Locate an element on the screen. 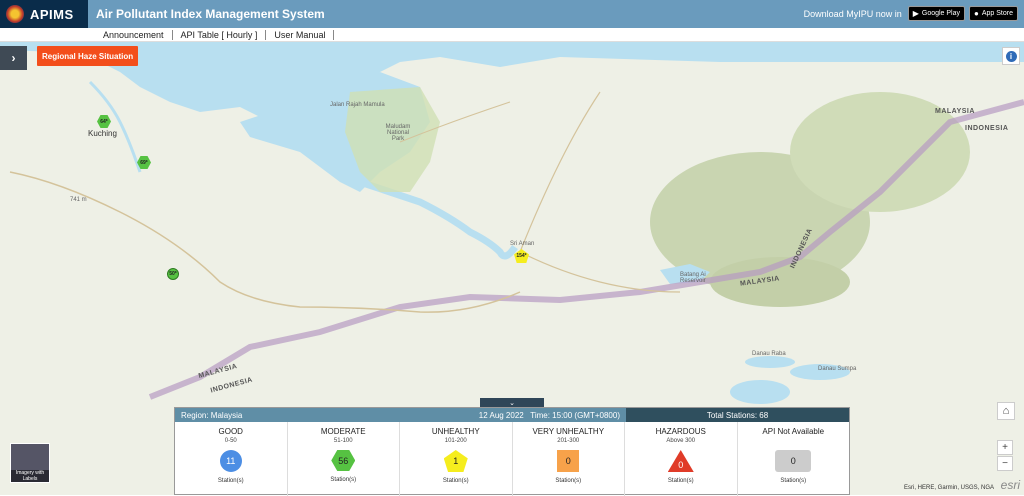  chevron-down-icon: ⌄ is located at coordinates (512, 403).